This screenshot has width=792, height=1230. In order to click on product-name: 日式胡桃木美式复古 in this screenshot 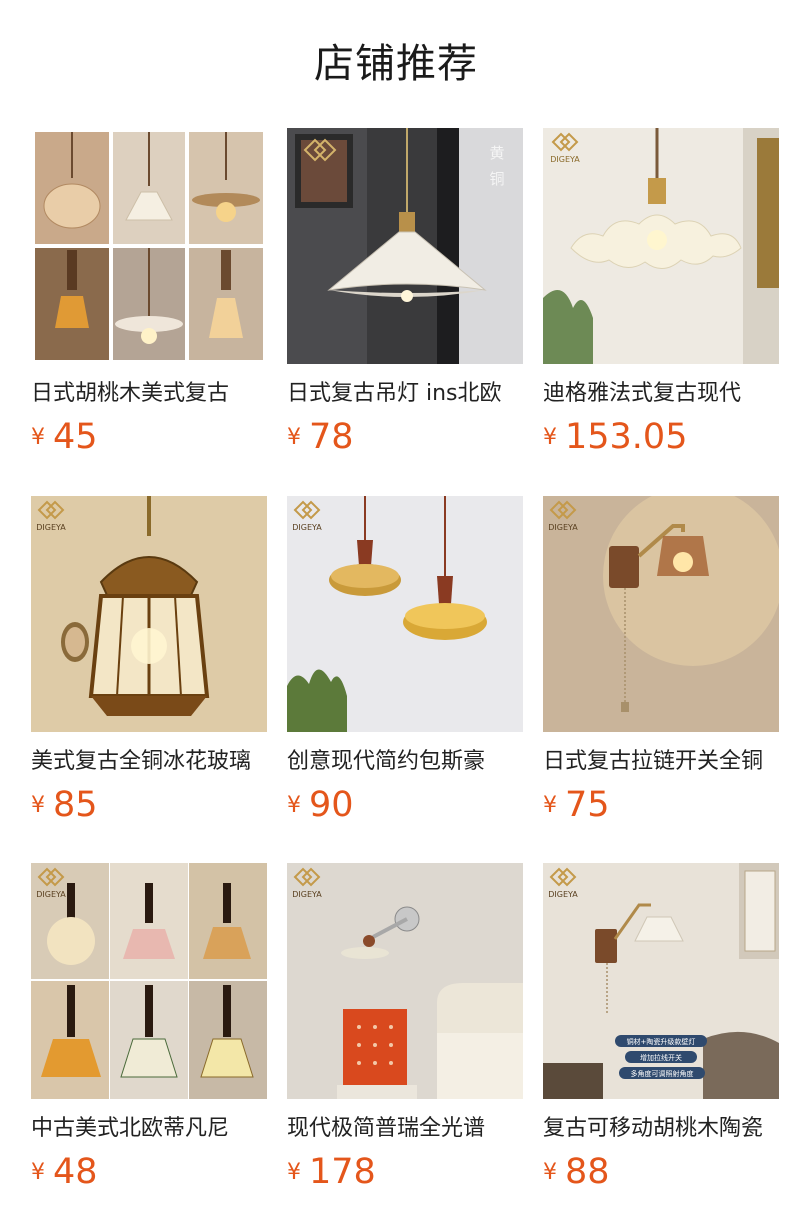, I will do `click(149, 394)`.